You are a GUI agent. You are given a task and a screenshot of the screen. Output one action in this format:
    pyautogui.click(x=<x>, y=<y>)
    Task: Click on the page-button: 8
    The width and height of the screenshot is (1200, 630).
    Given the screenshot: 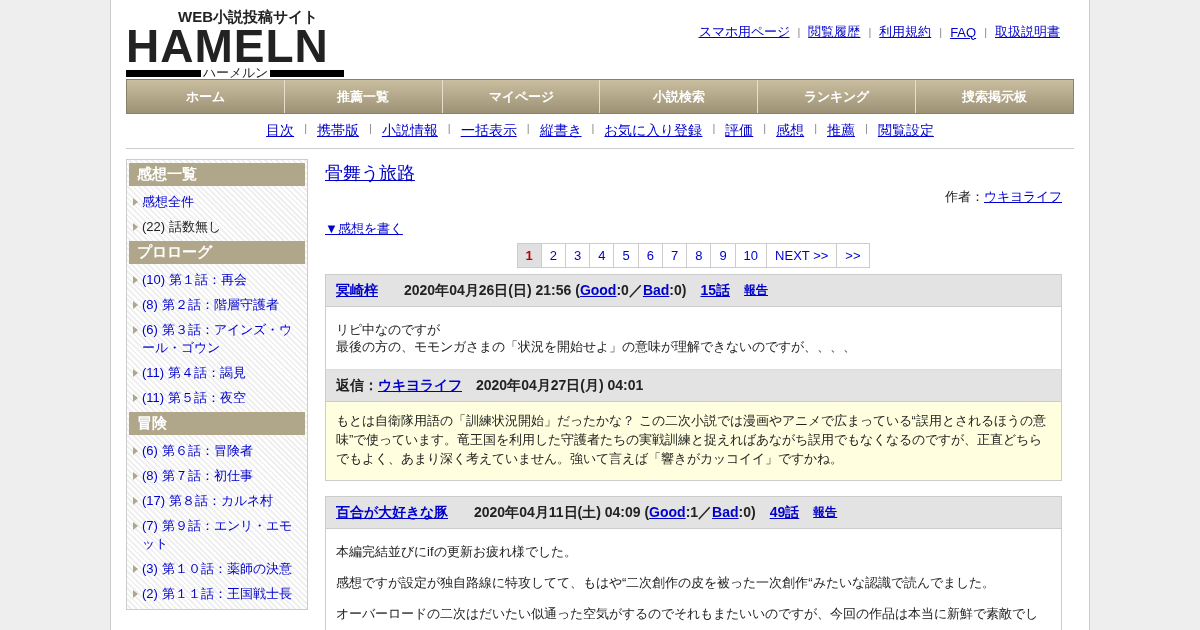 What is the action you would take?
    pyautogui.click(x=699, y=255)
    